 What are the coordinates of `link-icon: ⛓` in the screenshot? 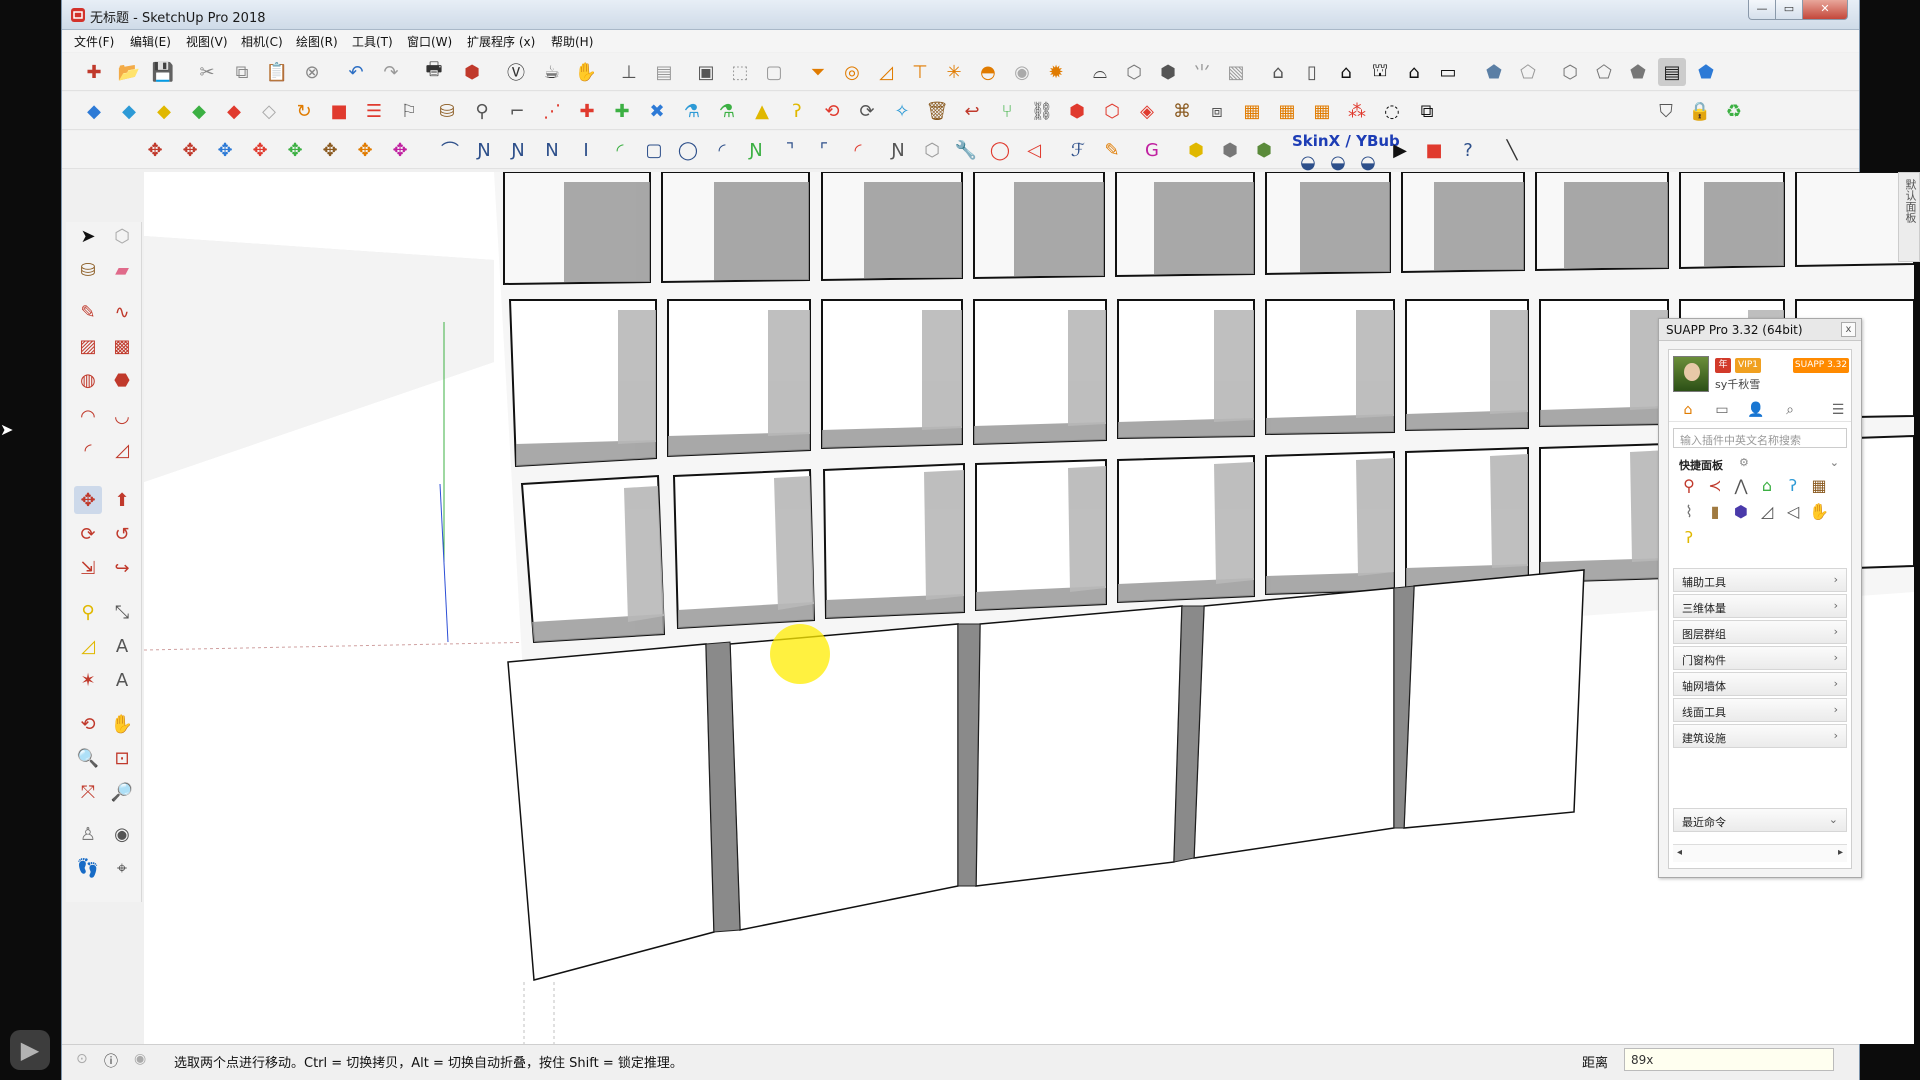 It's located at (1042, 111).